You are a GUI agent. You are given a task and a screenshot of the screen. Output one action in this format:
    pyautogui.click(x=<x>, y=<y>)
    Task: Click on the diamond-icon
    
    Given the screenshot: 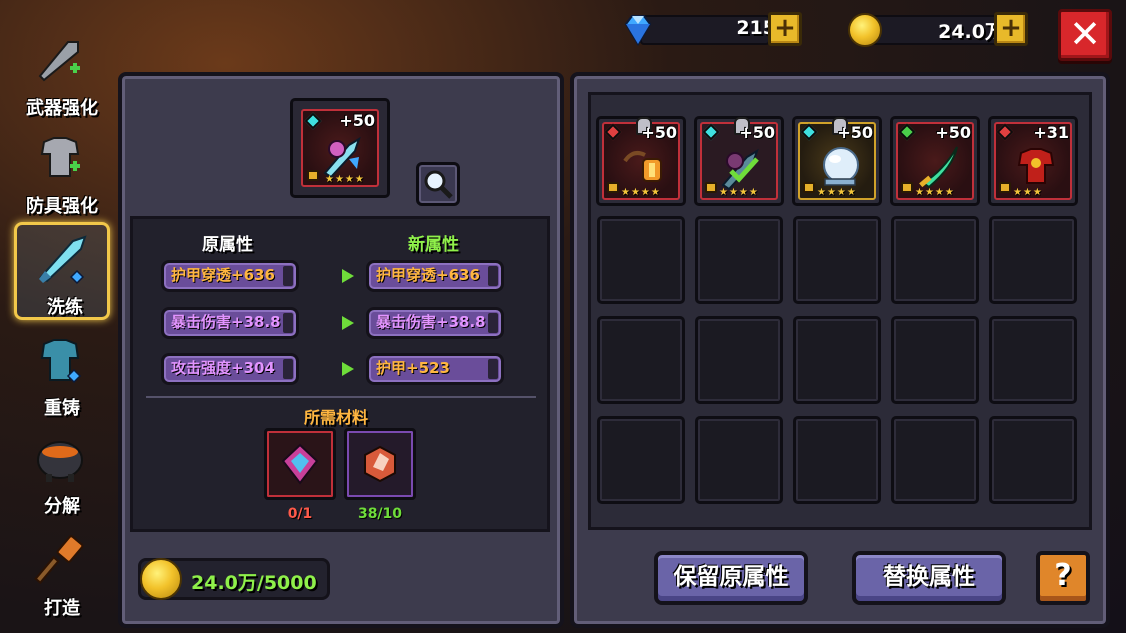 What is the action you would take?
    pyautogui.click(x=638, y=30)
    